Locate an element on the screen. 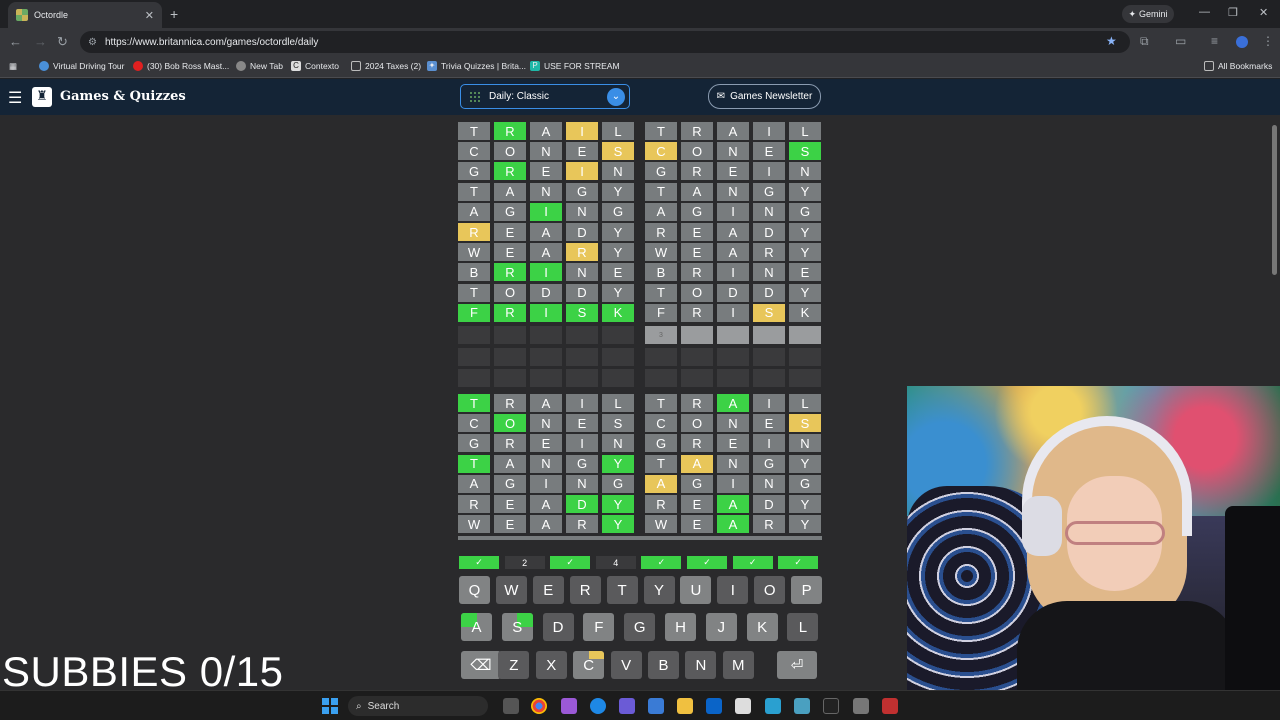 The image size is (1280, 720). key-w: W is located at coordinates (511, 590).